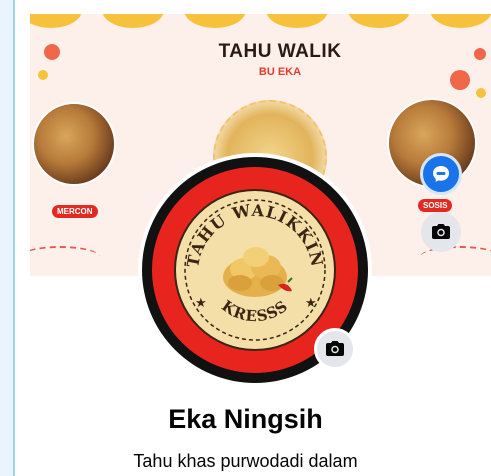 The width and height of the screenshot is (491, 476). Describe the element at coordinates (280, 72) in the screenshot. I see `cover-subtitle: BU EKA` at that location.